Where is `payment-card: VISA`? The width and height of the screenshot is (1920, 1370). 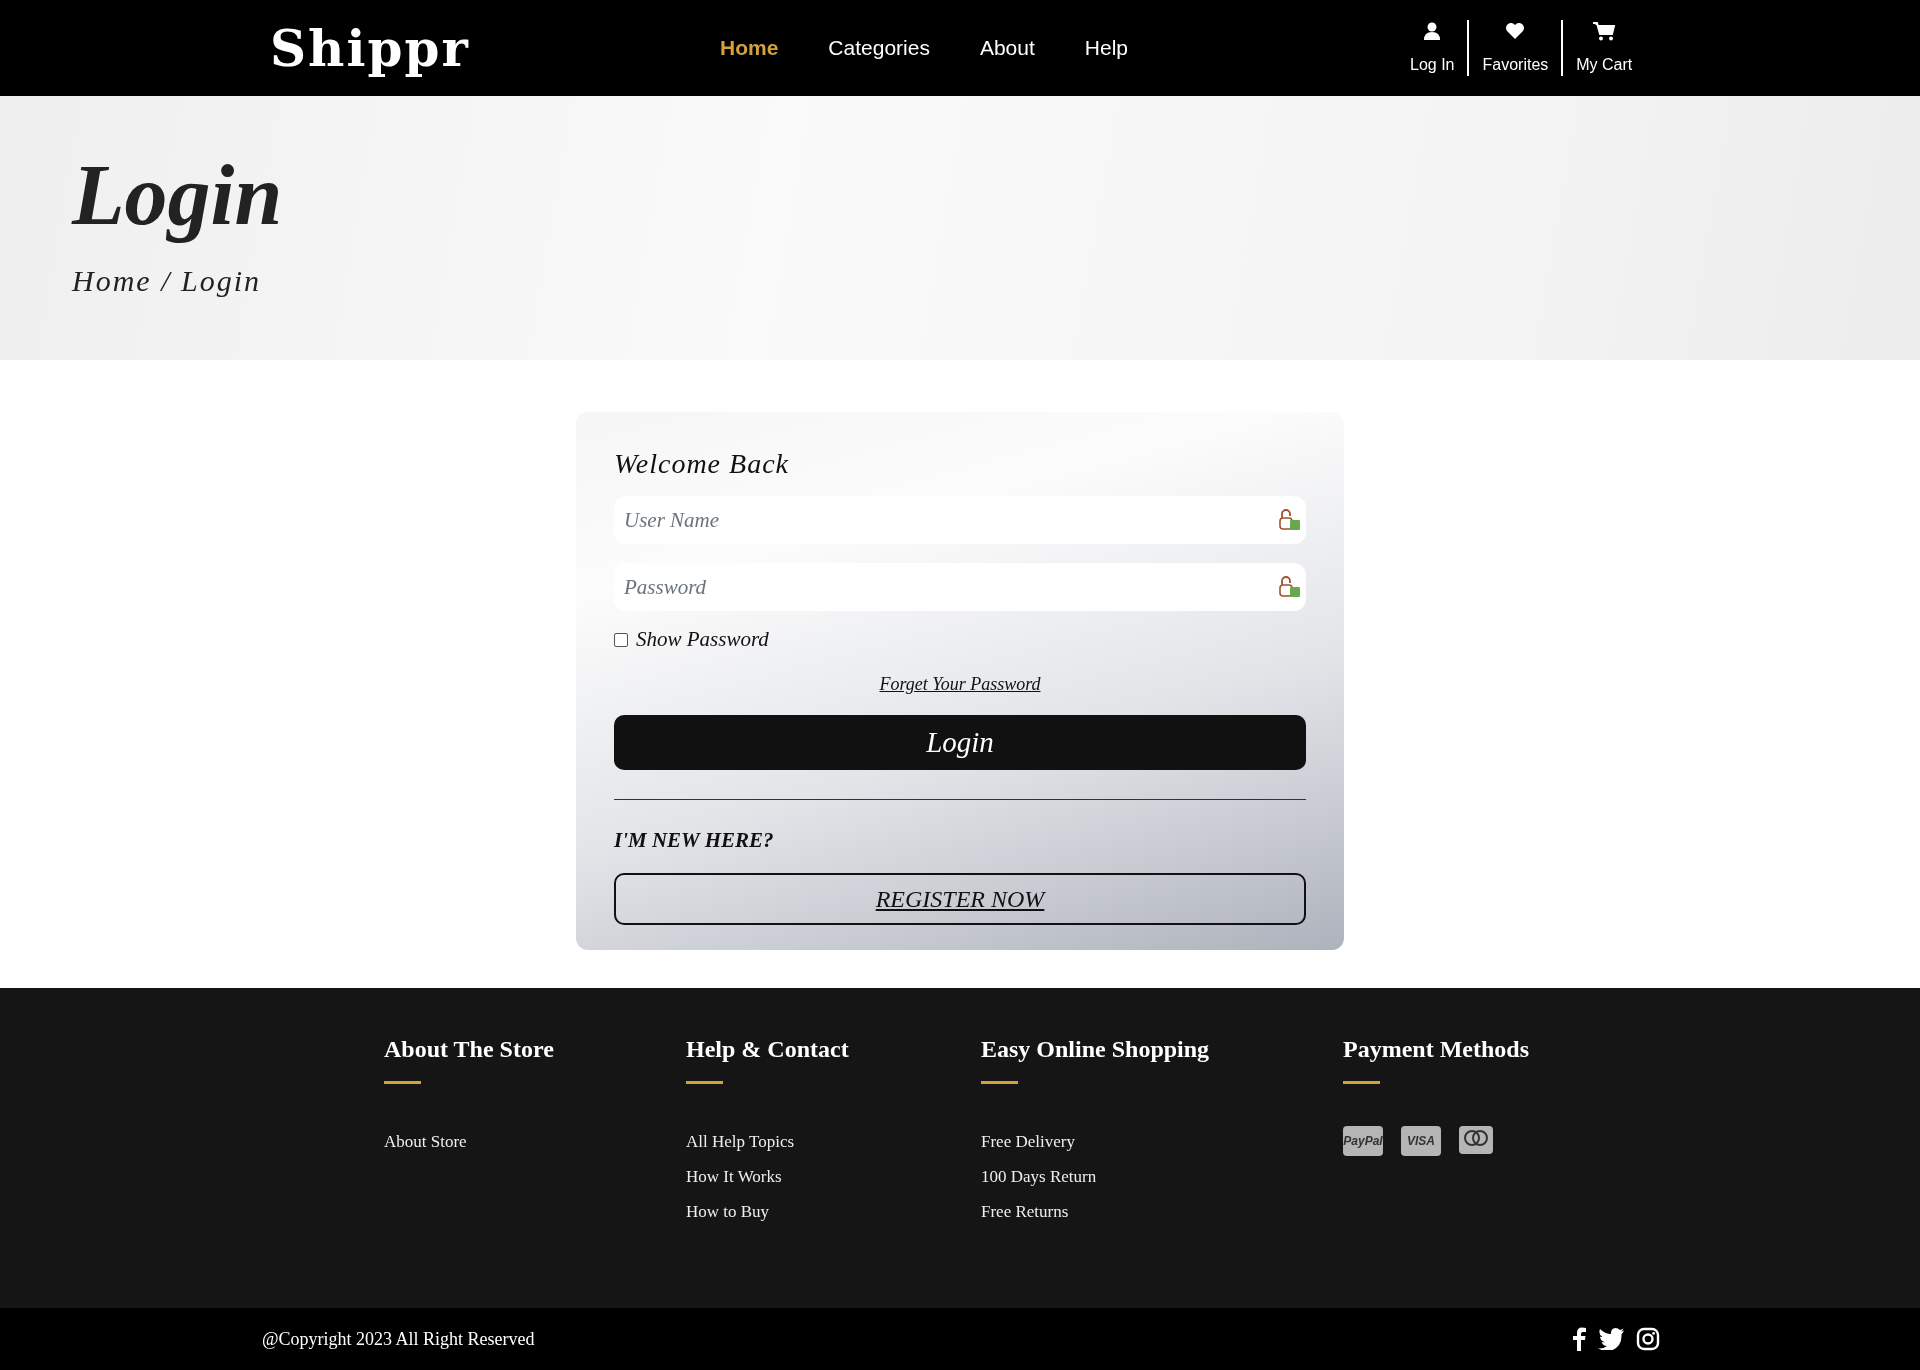 payment-card: VISA is located at coordinates (1421, 1141).